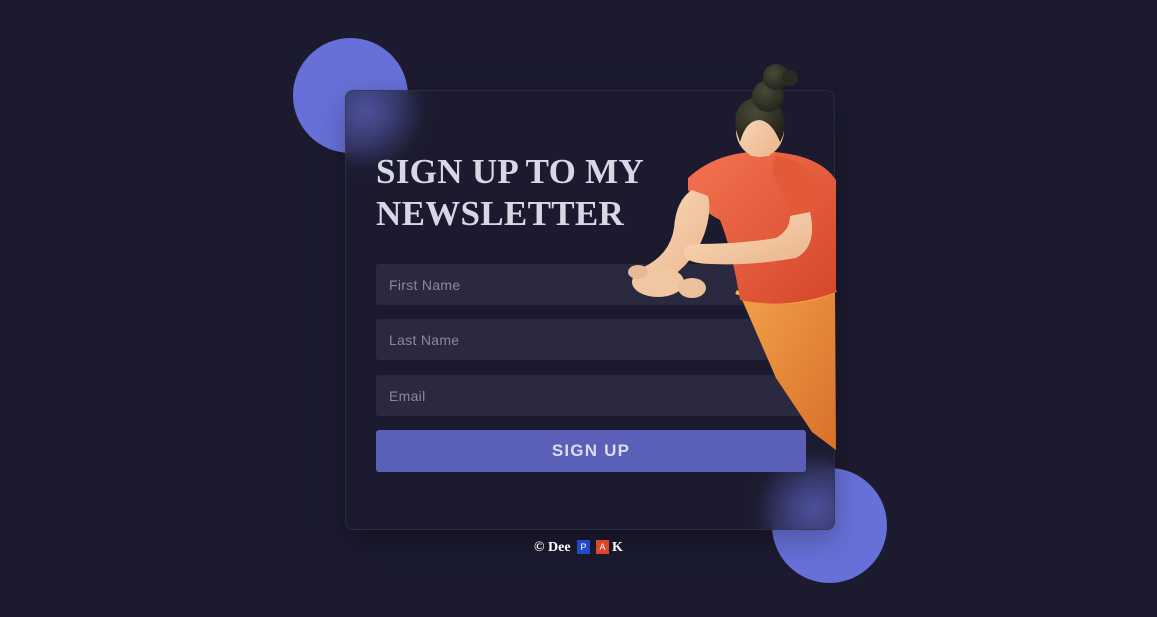  Describe the element at coordinates (584, 547) in the screenshot. I see `letter-tile-p: P` at that location.